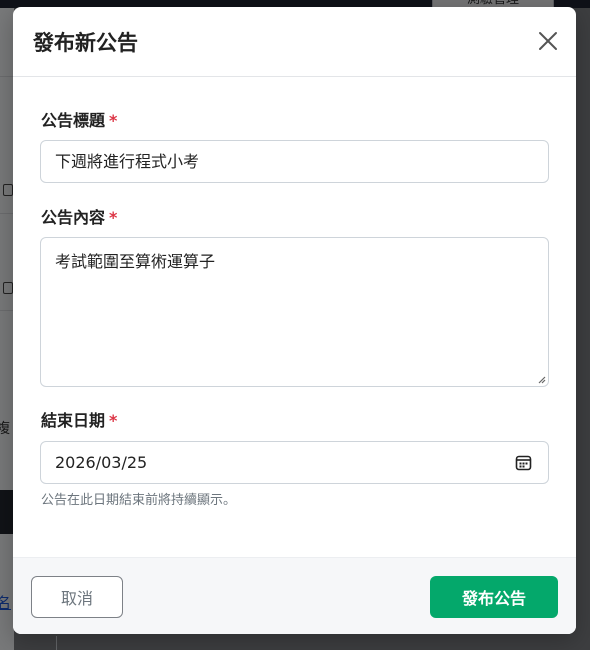 The height and width of the screenshot is (650, 590). I want to click on calendar-icon, so click(523, 462).